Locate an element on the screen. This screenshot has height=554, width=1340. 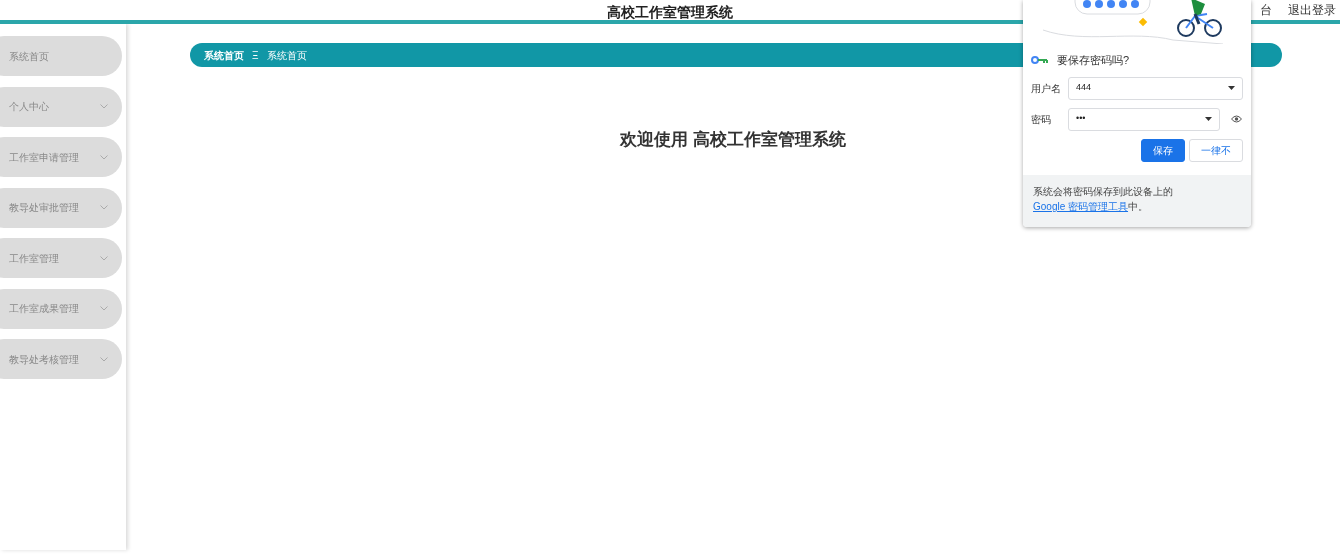
header-link: 退出登录 is located at coordinates (1312, 10).